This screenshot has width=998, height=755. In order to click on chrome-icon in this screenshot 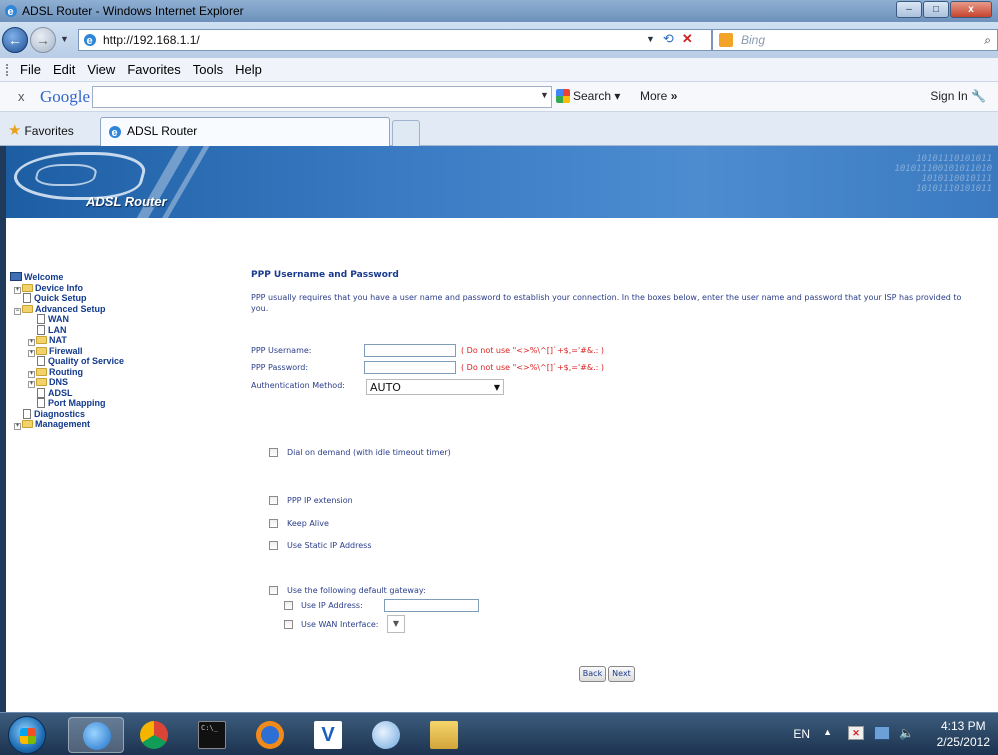, I will do `click(154, 735)`.